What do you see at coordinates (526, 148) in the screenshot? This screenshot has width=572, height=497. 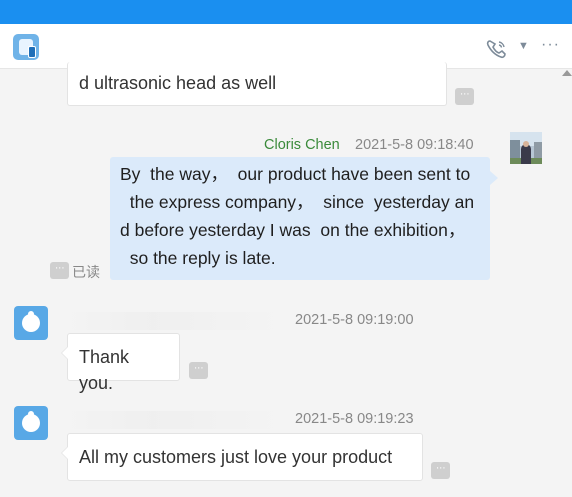 I see `user-avatar` at bounding box center [526, 148].